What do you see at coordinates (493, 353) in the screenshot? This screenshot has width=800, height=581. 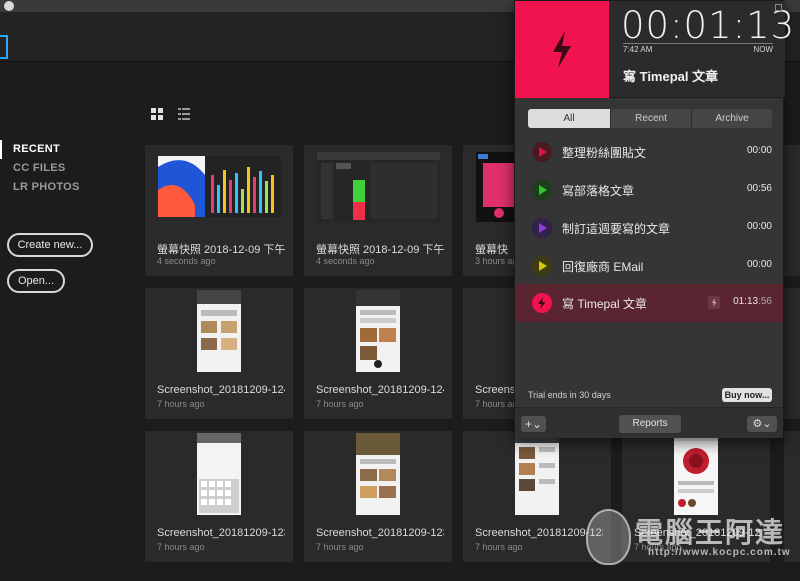 I see `file-card: Screensh 7 hours ago` at bounding box center [493, 353].